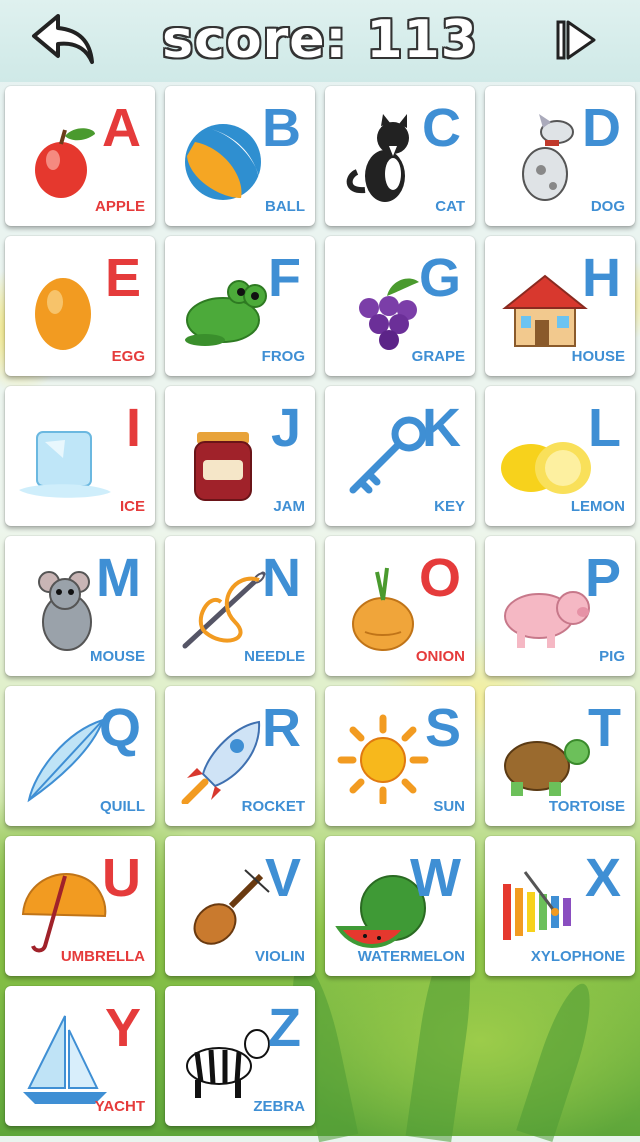  I want to click on letter-card-i: I ICE, so click(80, 456).